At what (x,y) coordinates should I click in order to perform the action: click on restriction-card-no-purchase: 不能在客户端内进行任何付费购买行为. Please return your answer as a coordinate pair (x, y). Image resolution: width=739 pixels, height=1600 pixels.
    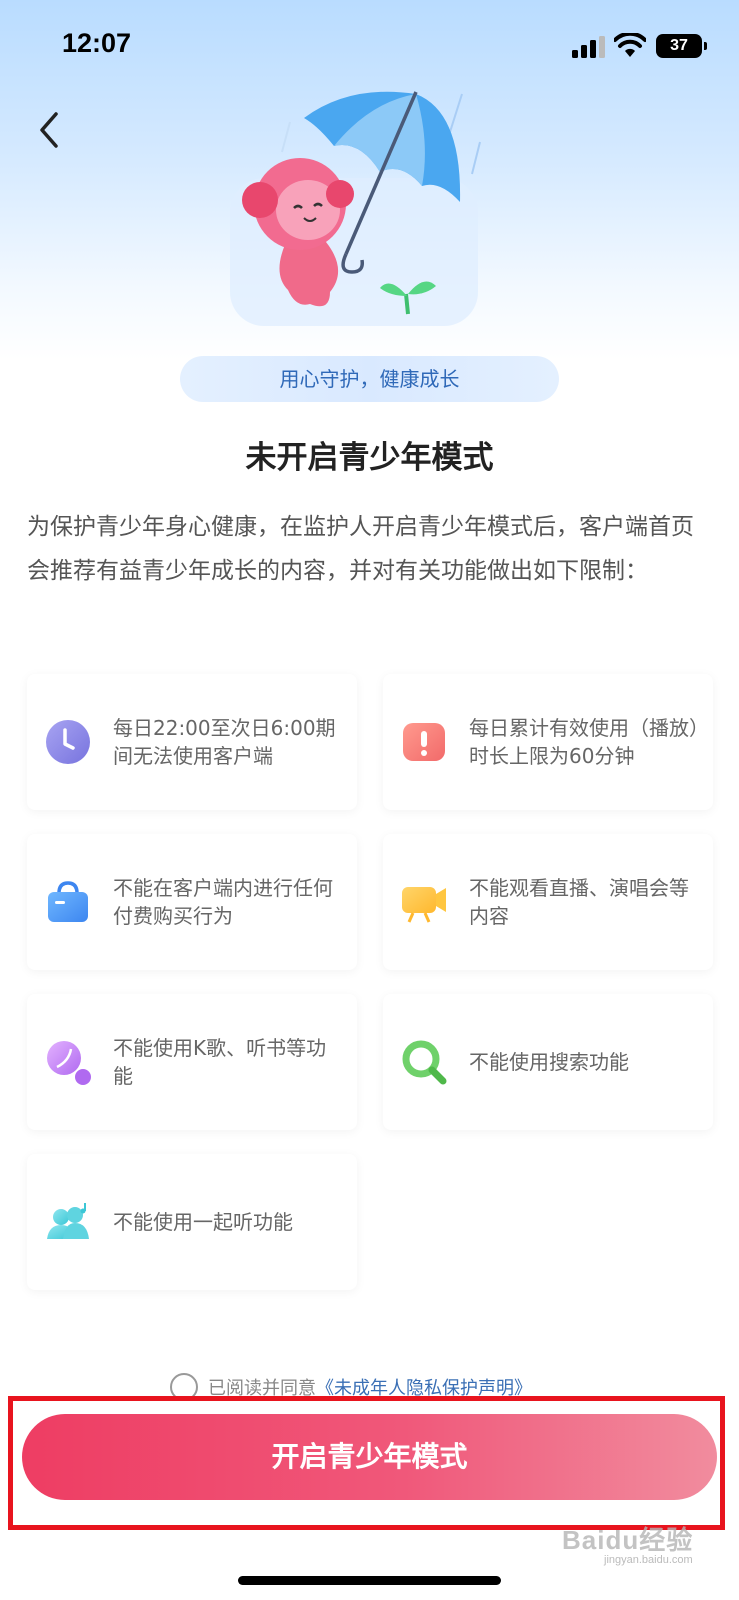
    Looking at the image, I should click on (192, 902).